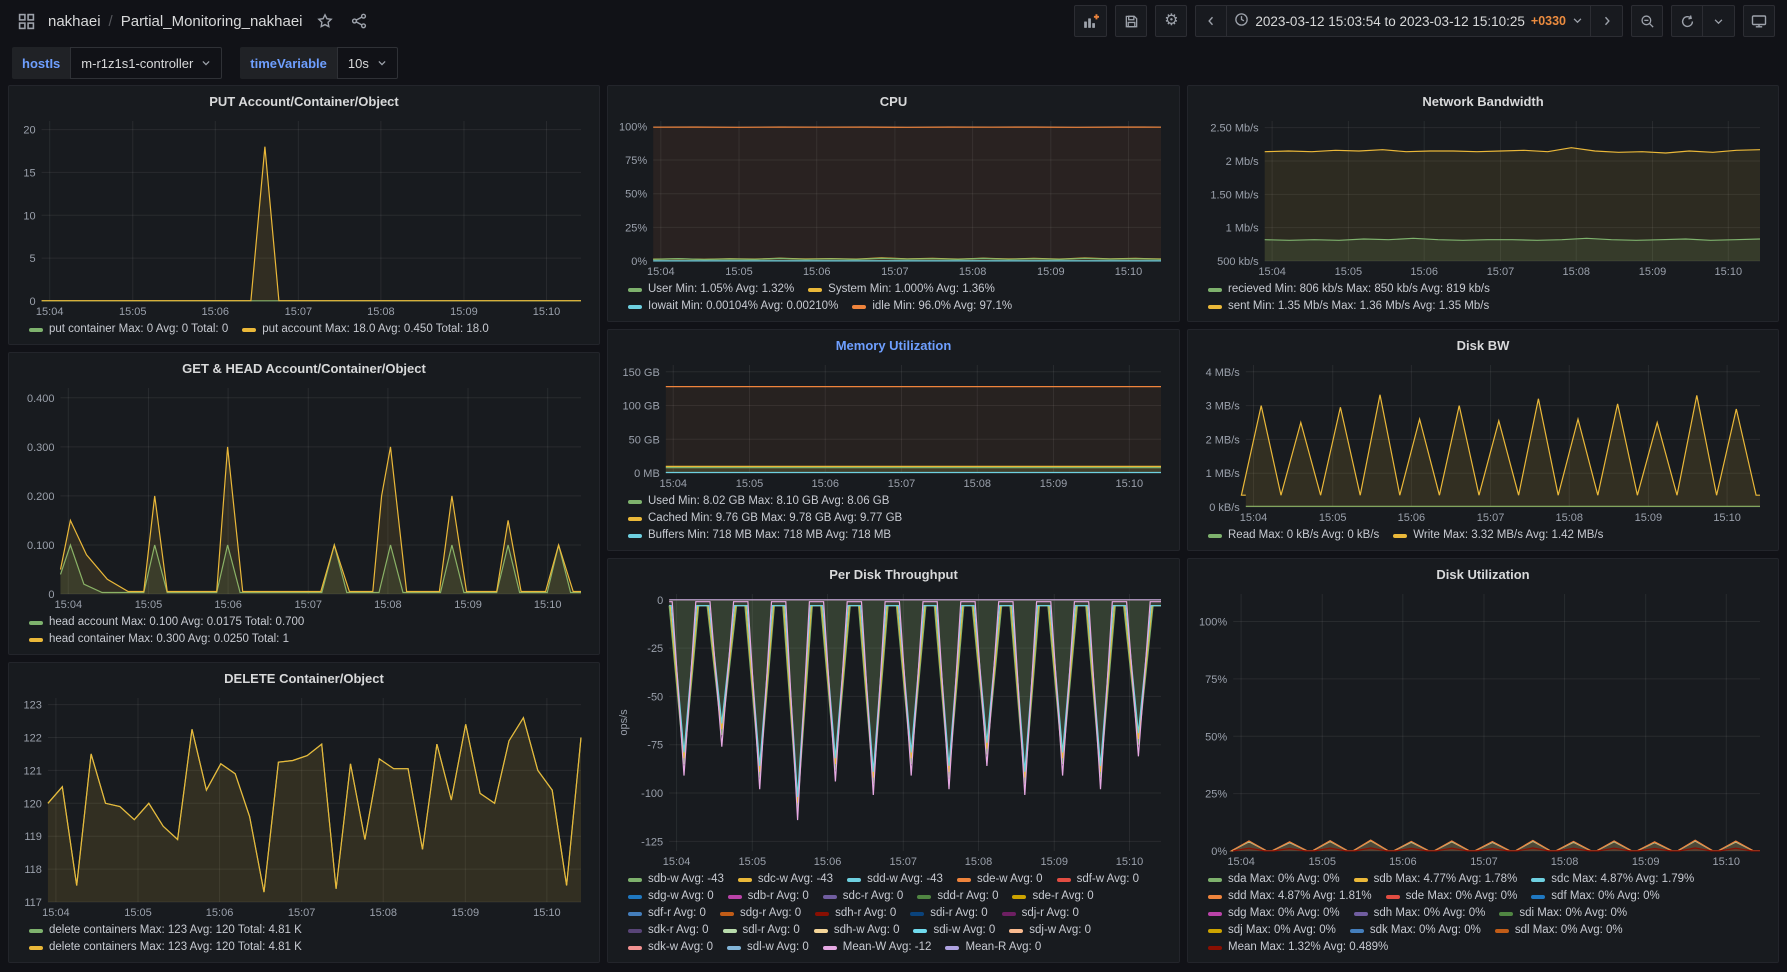  What do you see at coordinates (1573, 913) in the screenshot?
I see `legend-text: sdi Max: 0% Avg: 0%` at bounding box center [1573, 913].